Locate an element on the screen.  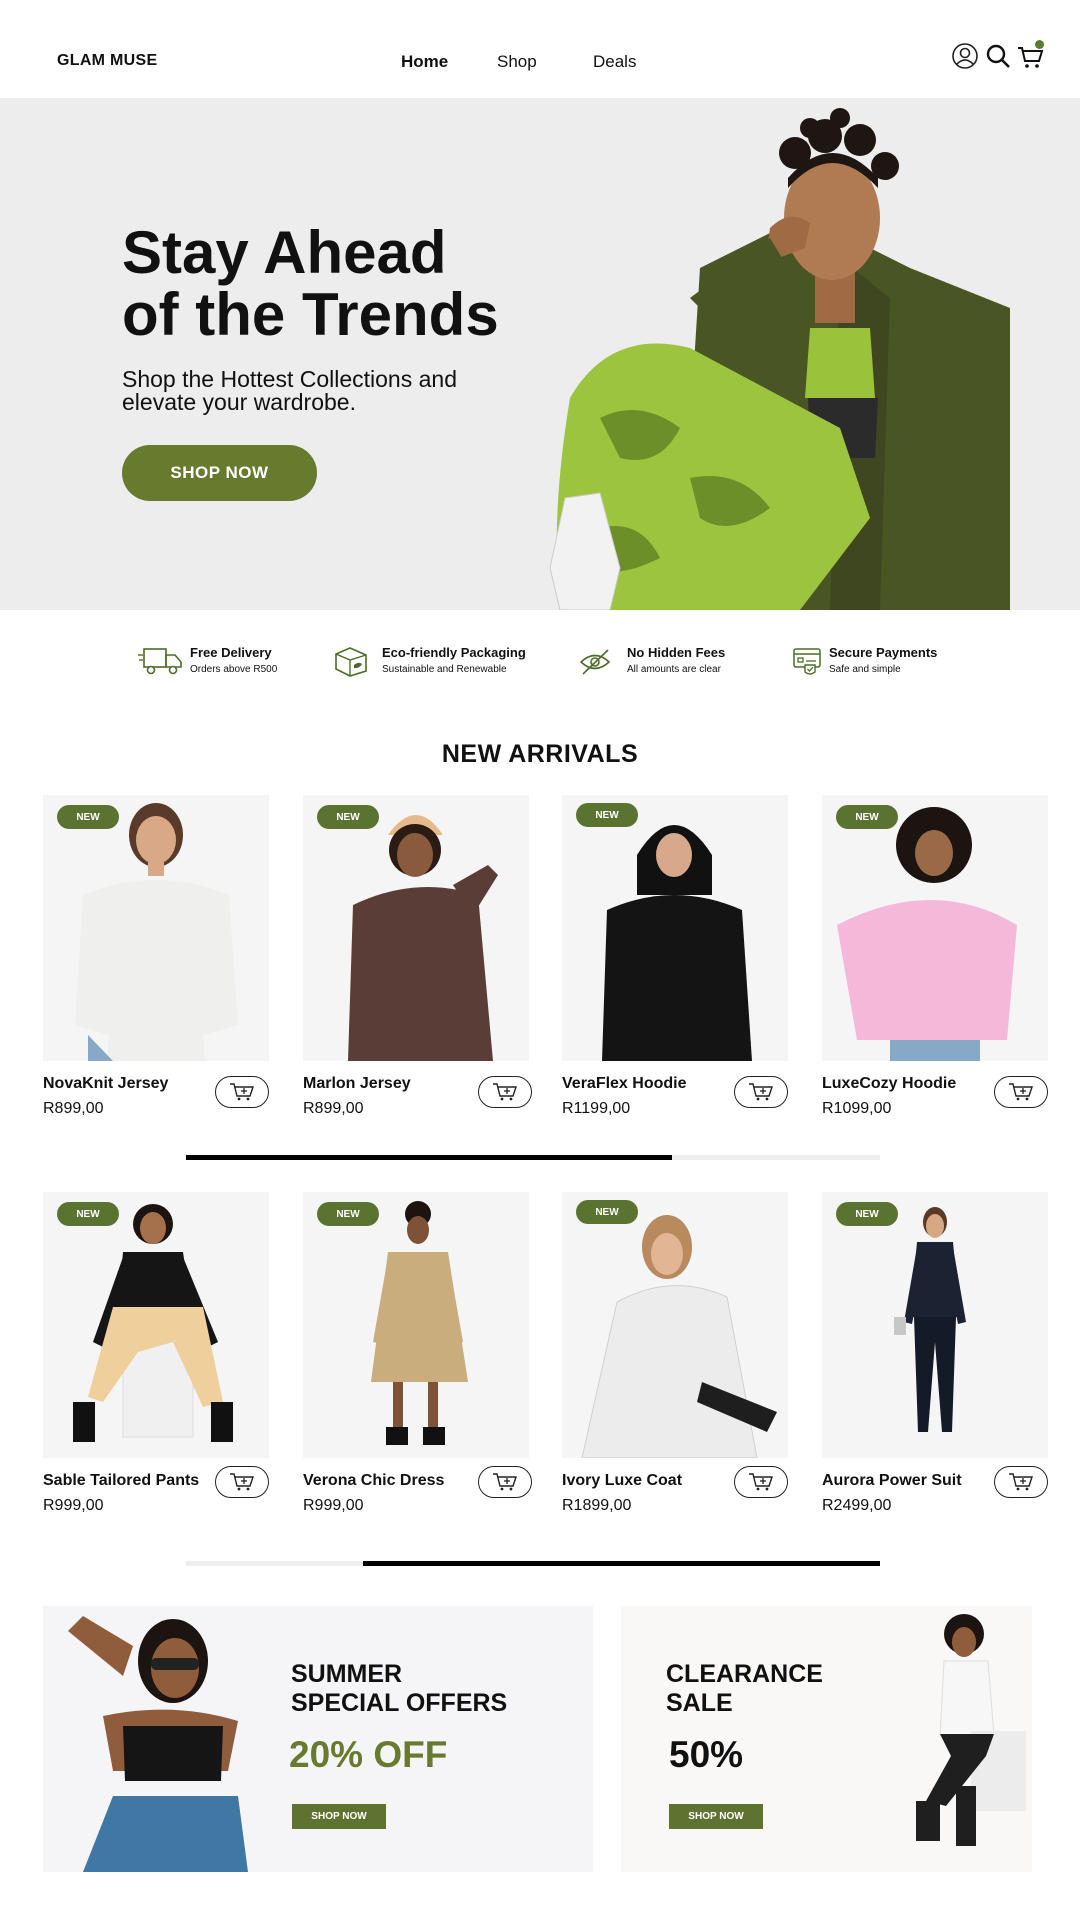
clearance-model-image is located at coordinates (971, 1730).